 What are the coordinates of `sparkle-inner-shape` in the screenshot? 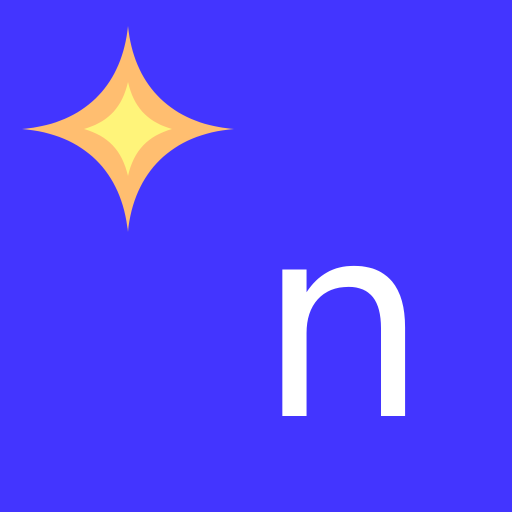 It's located at (128, 129).